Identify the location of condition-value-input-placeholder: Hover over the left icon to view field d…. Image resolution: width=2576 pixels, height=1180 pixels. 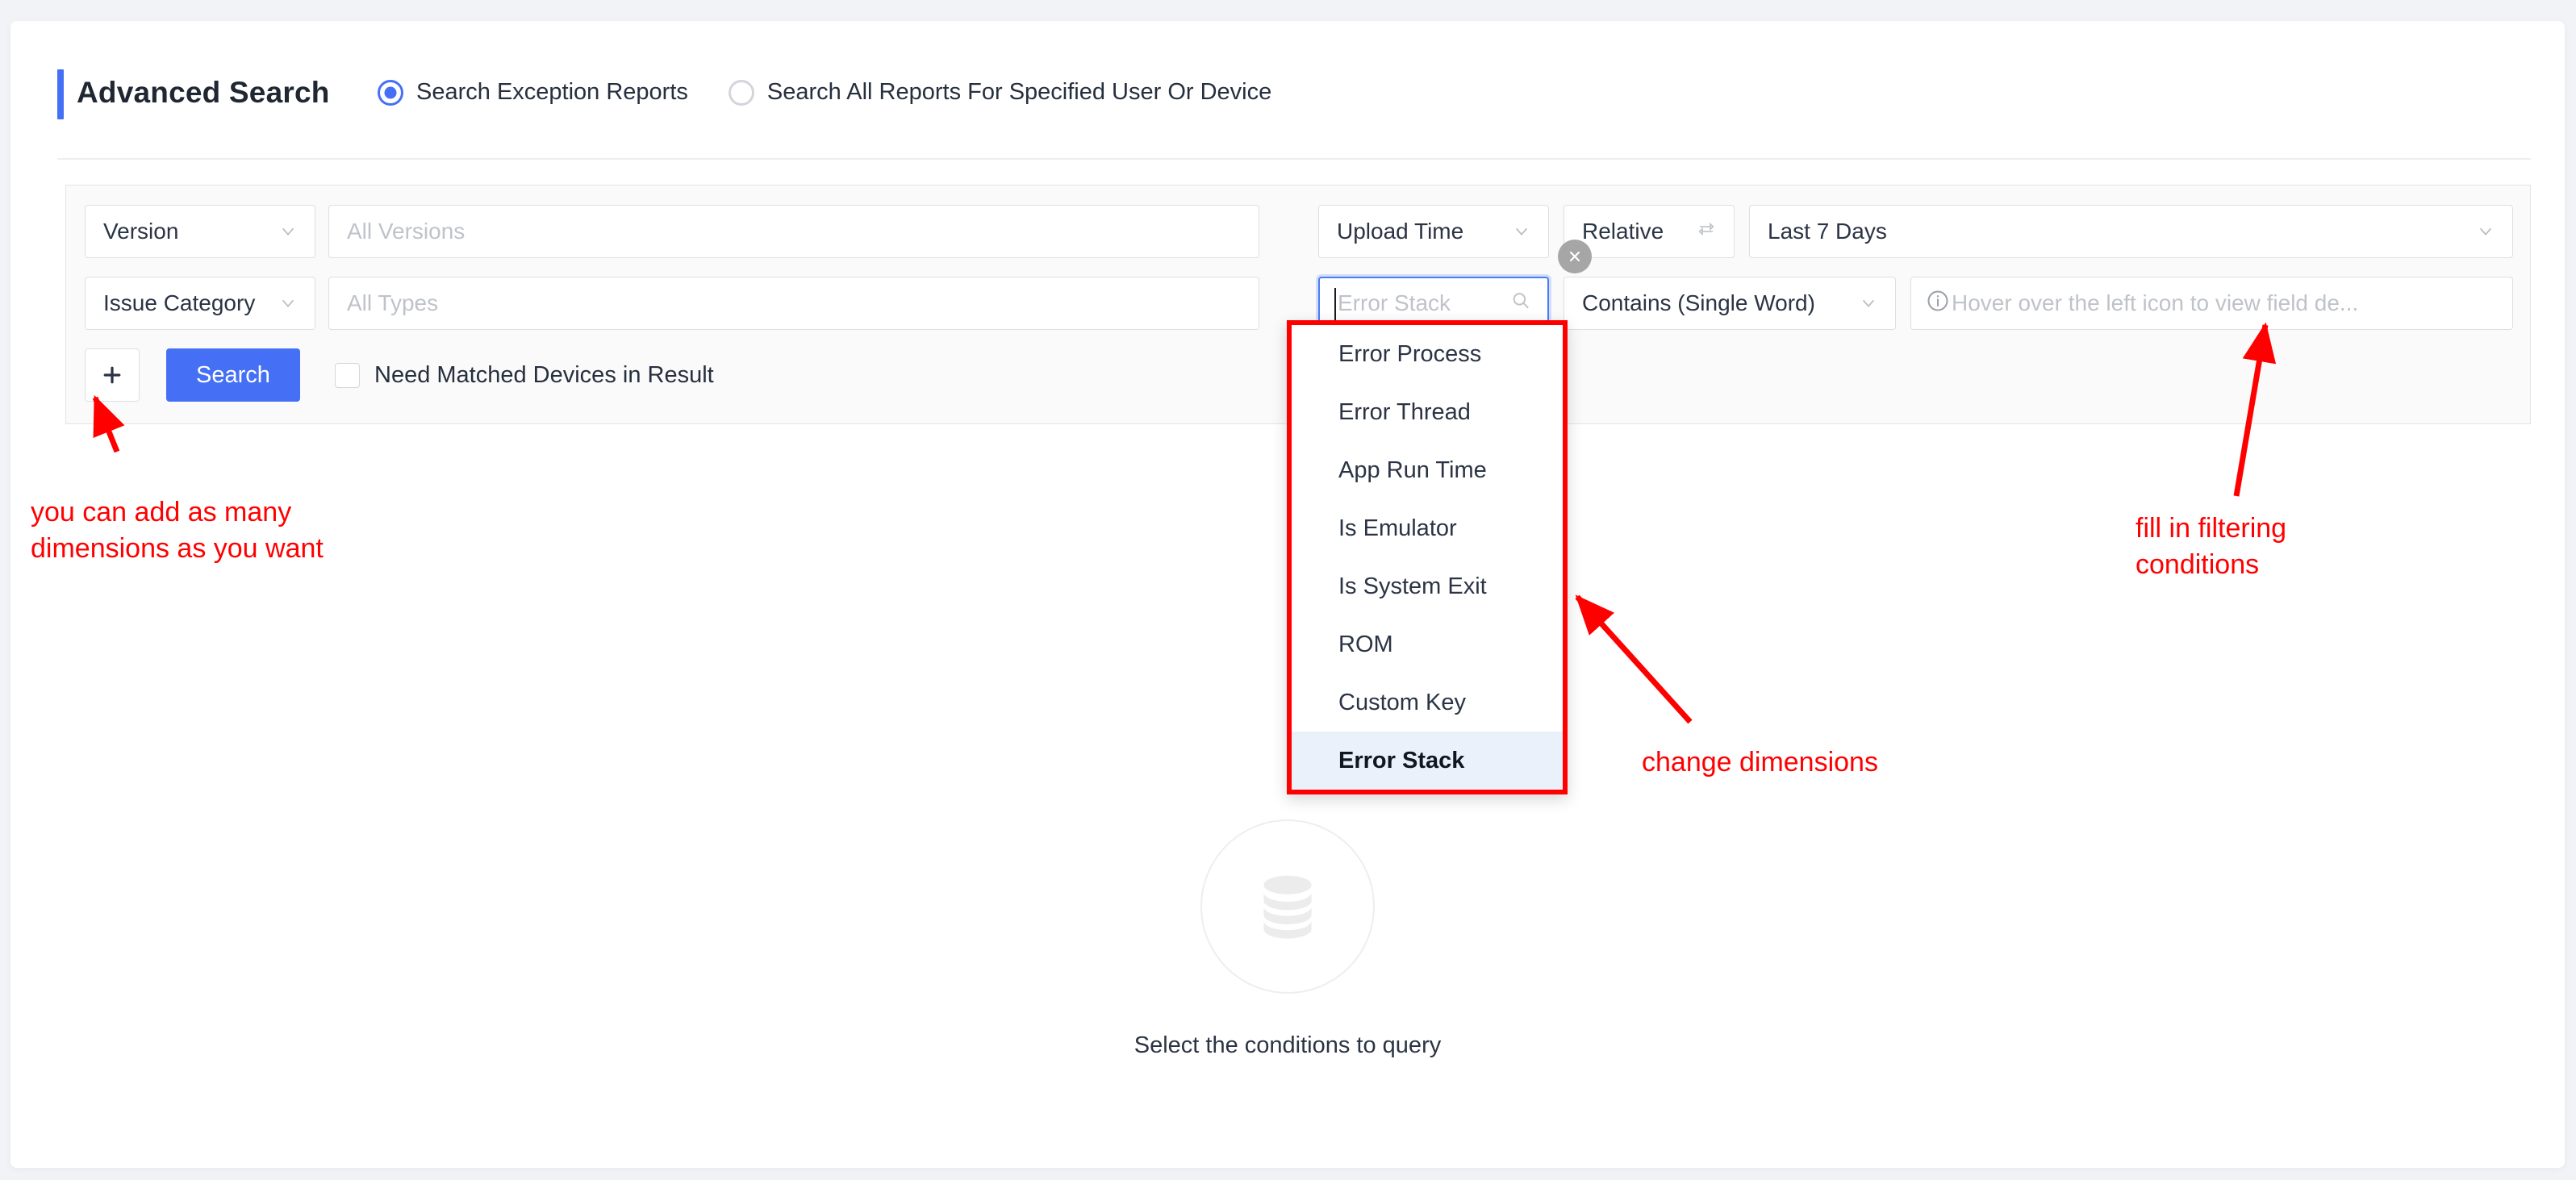
(2156, 302).